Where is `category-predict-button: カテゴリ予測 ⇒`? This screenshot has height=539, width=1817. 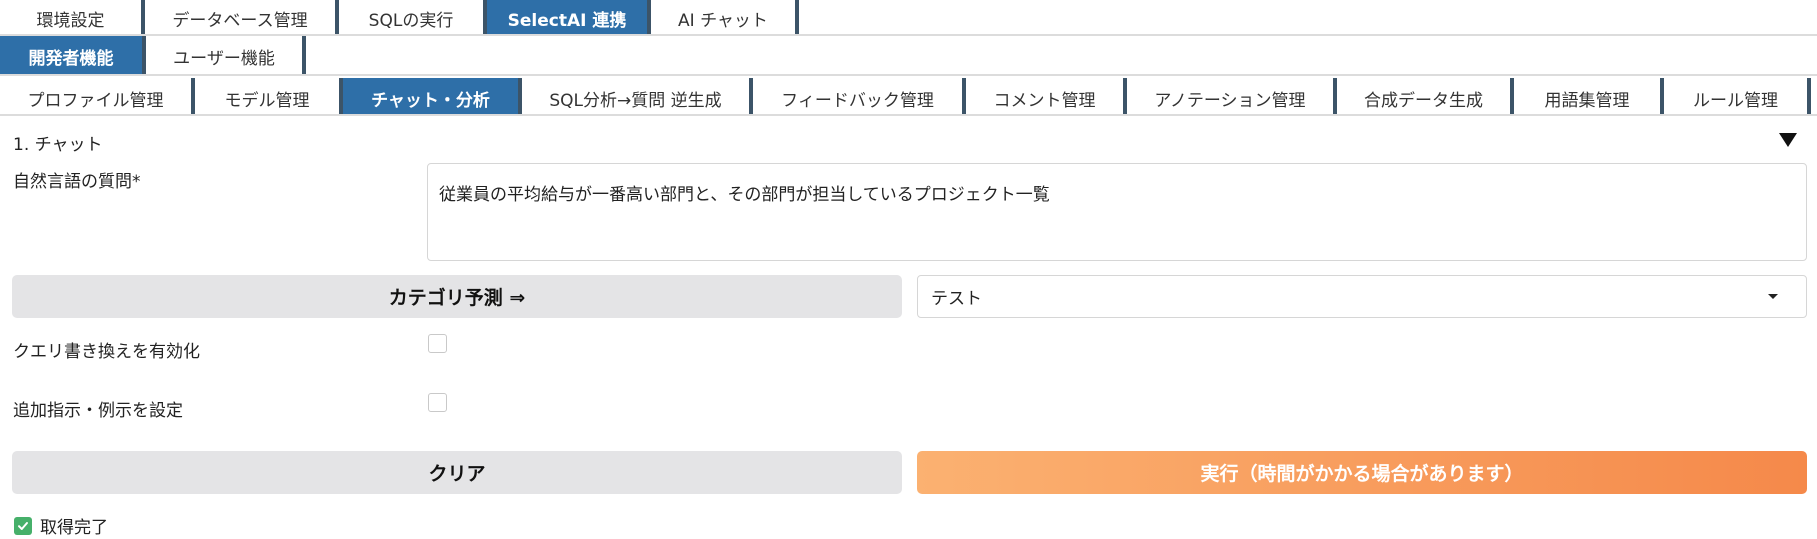
category-predict-button: カテゴリ予測 ⇒ is located at coordinates (457, 296).